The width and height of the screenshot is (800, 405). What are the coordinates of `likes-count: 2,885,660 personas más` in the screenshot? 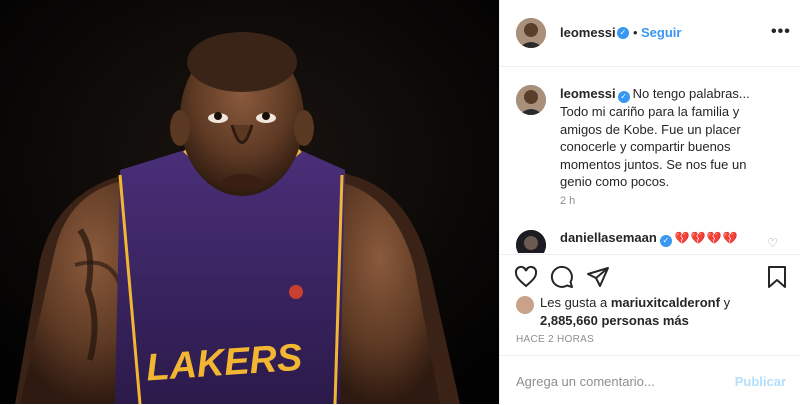 It's located at (614, 320).